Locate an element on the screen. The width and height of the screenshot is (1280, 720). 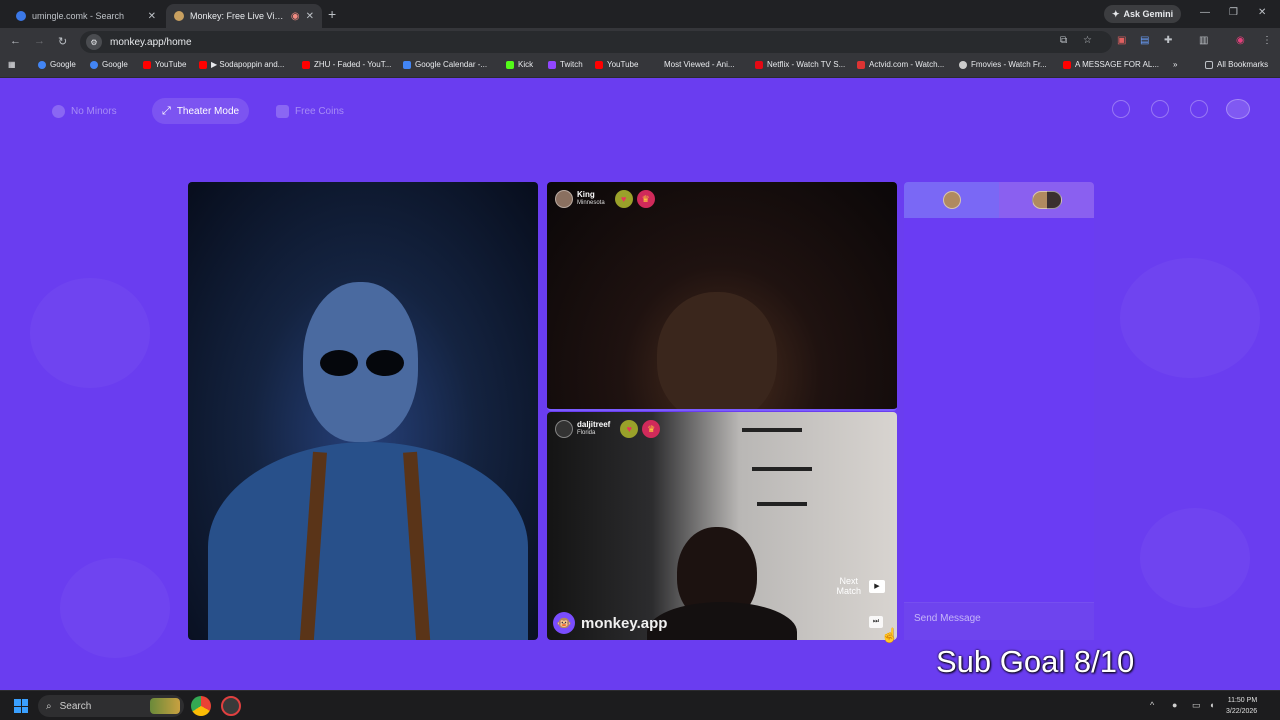
background-decoration is located at coordinates (1195, 558).